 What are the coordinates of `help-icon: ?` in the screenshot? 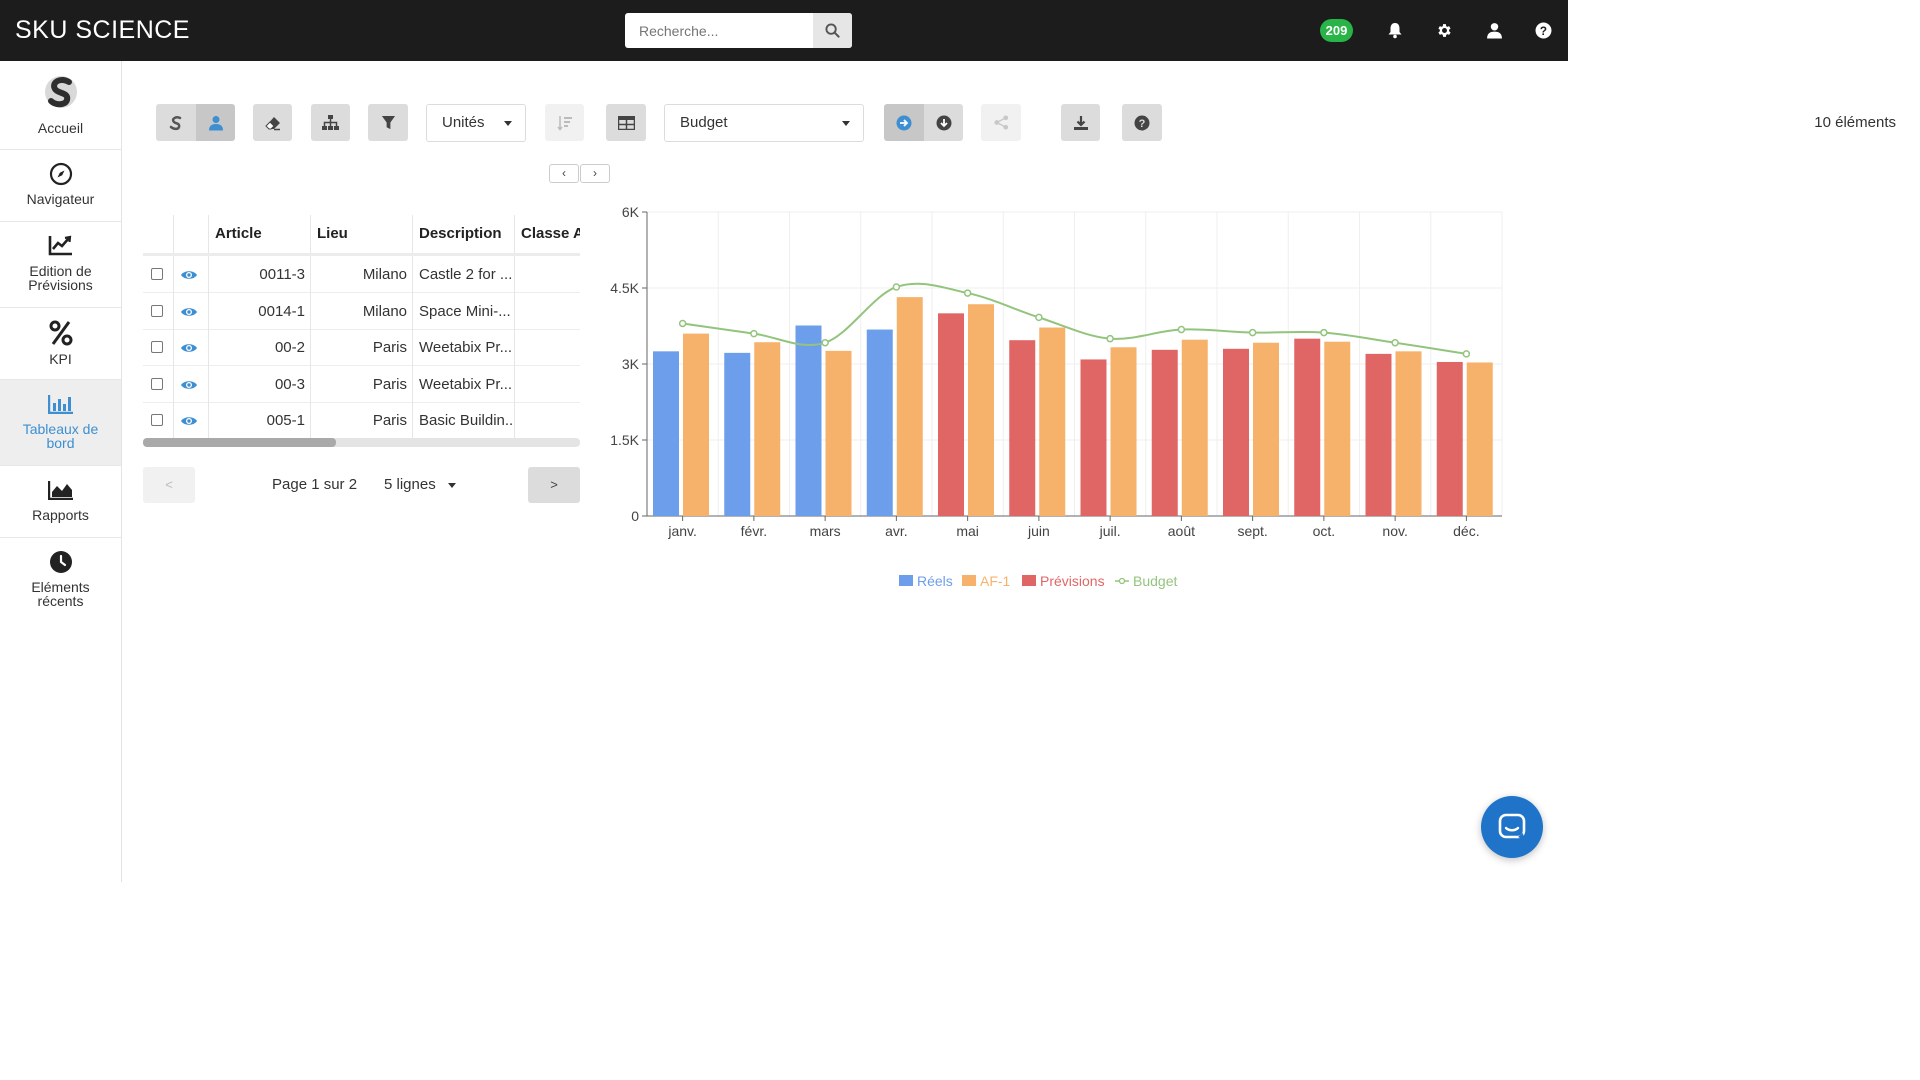 It's located at (1543, 30).